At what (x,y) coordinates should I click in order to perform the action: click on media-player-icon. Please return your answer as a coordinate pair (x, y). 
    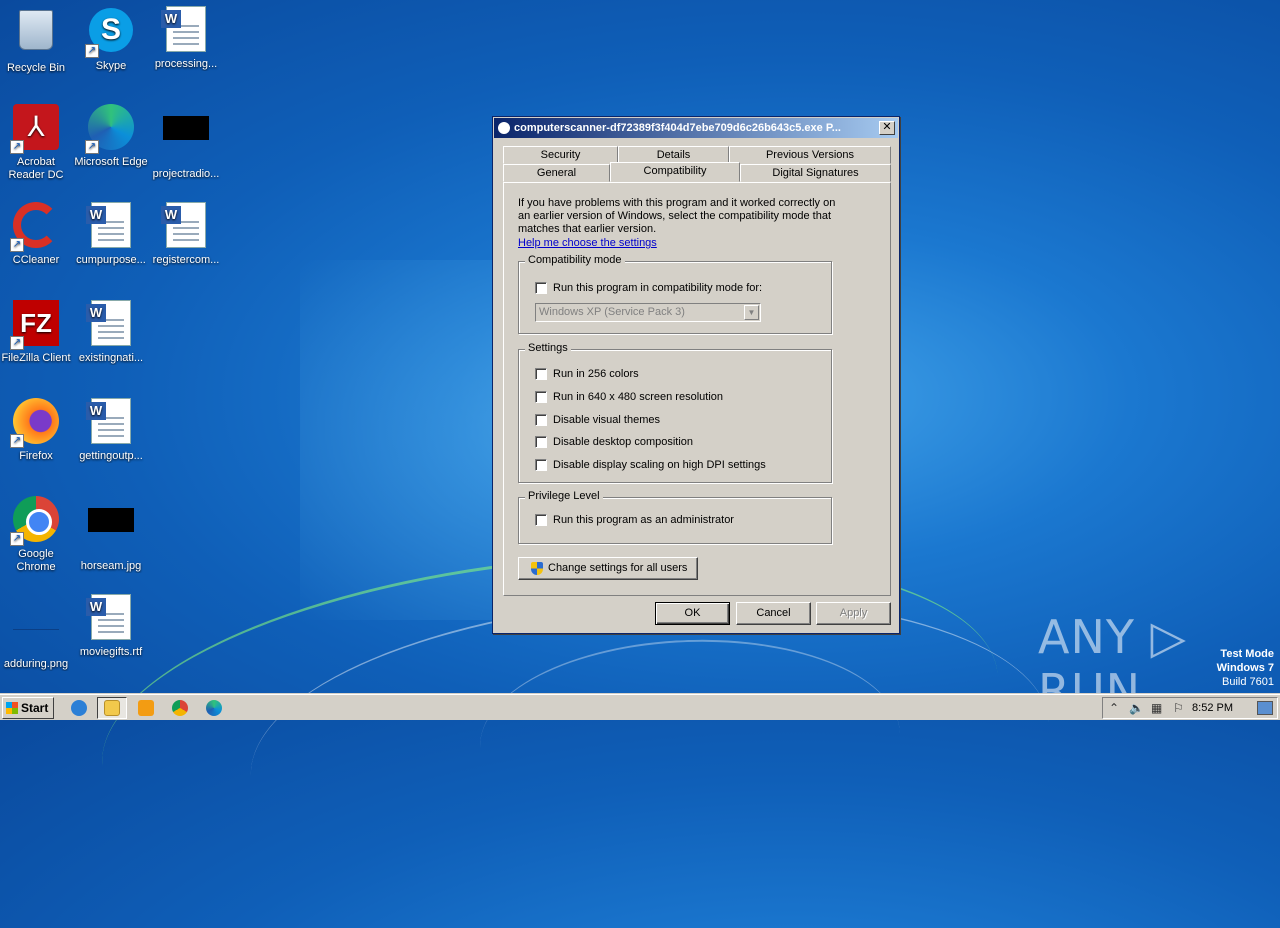
    Looking at the image, I should click on (146, 708).